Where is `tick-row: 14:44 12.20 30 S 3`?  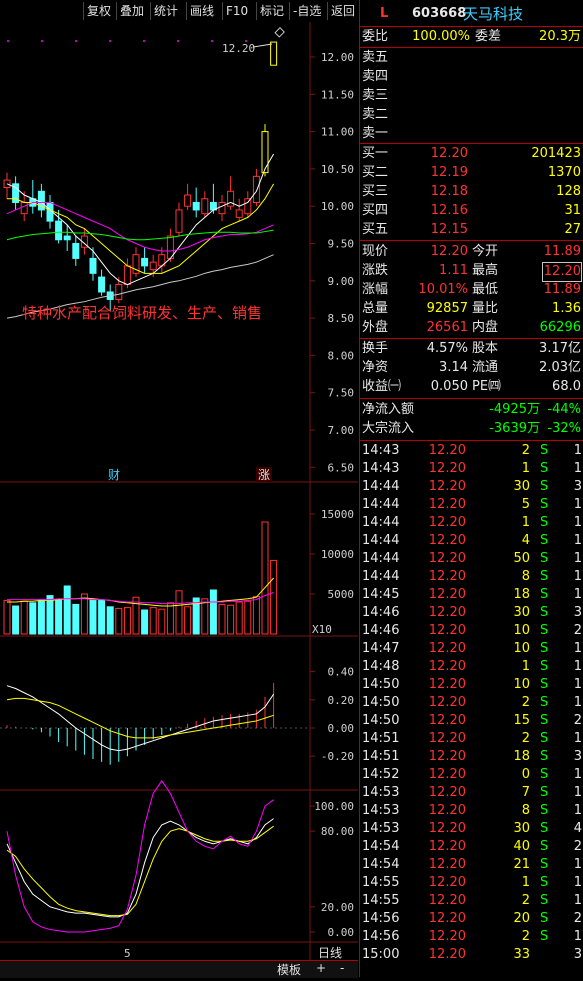
tick-row: 14:44 12.20 30 S 3 is located at coordinates (471, 487).